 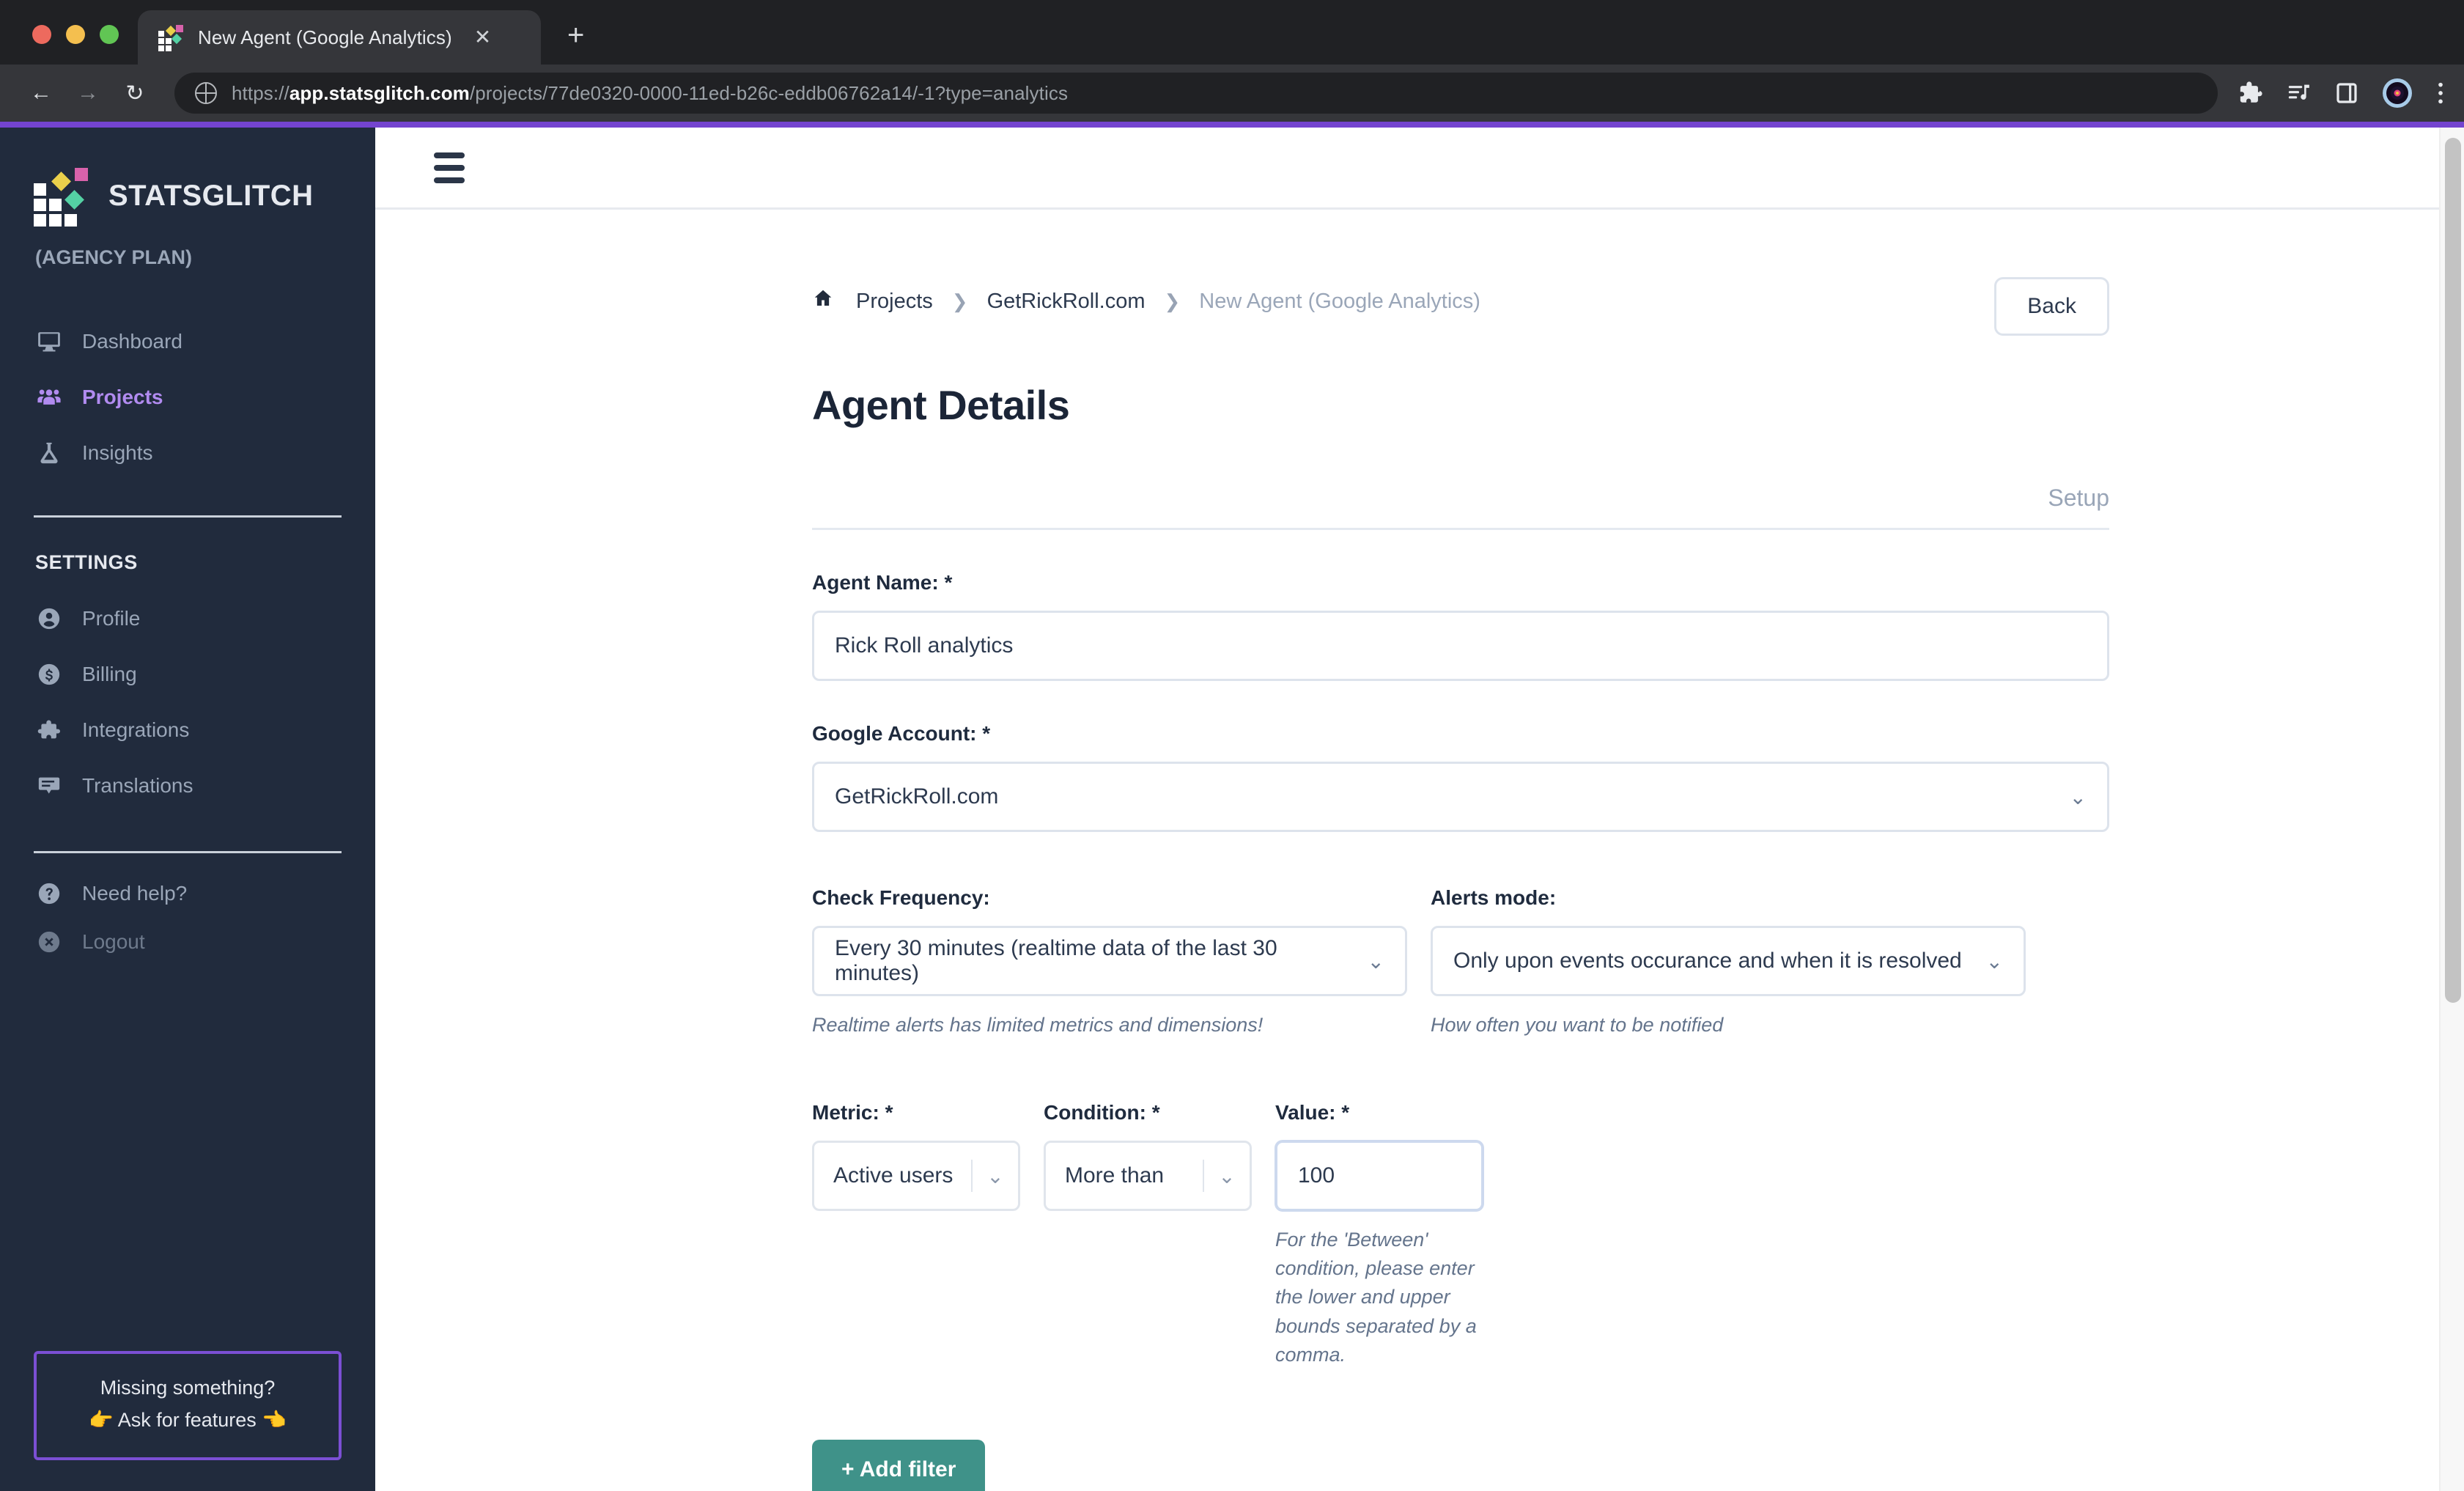 I want to click on user-circle-icon, so click(x=49, y=619).